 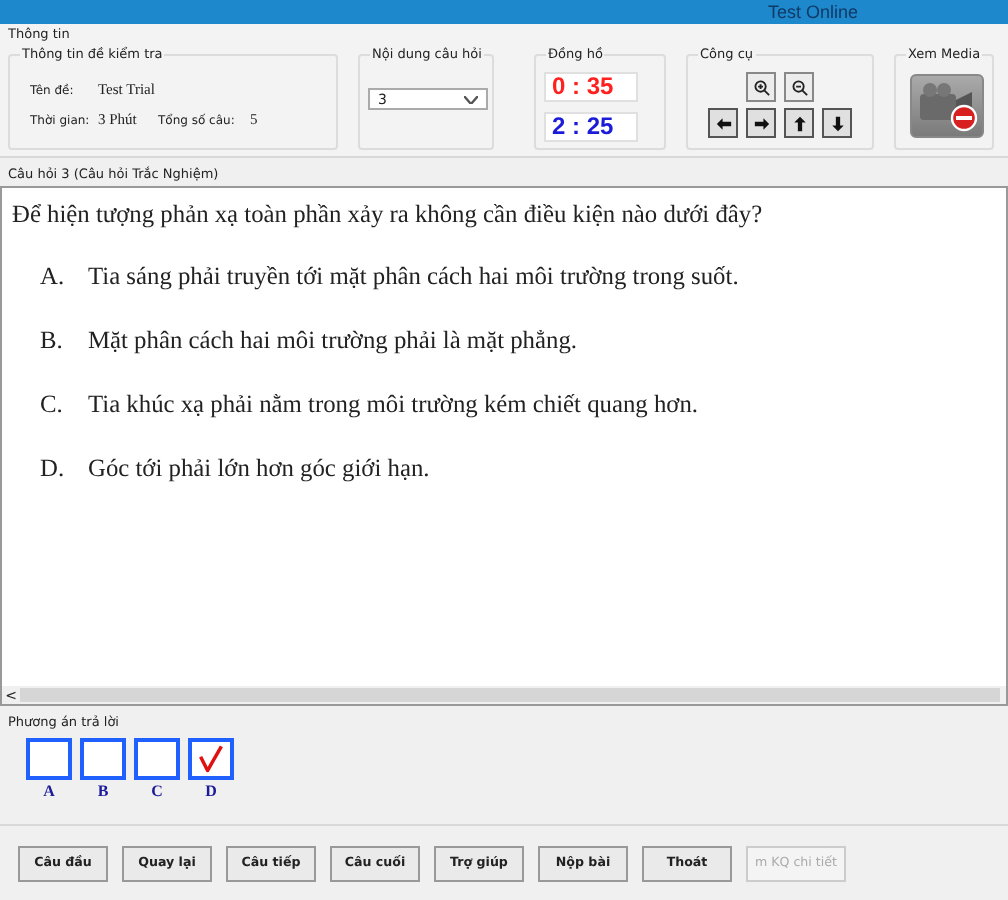 I want to click on down-arrow-icon, so click(x=837, y=123).